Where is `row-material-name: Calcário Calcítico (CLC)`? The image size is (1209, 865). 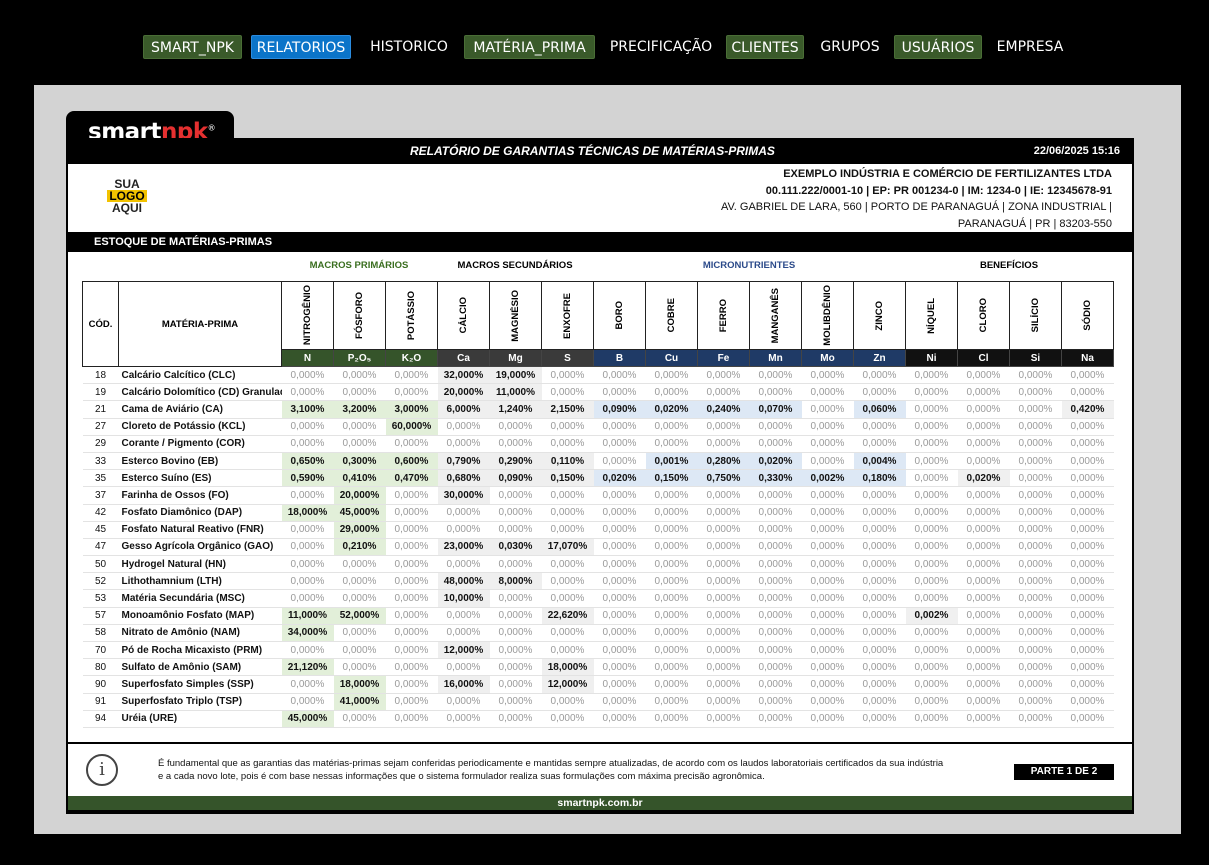 row-material-name: Calcário Calcítico (CLC) is located at coordinates (200, 375).